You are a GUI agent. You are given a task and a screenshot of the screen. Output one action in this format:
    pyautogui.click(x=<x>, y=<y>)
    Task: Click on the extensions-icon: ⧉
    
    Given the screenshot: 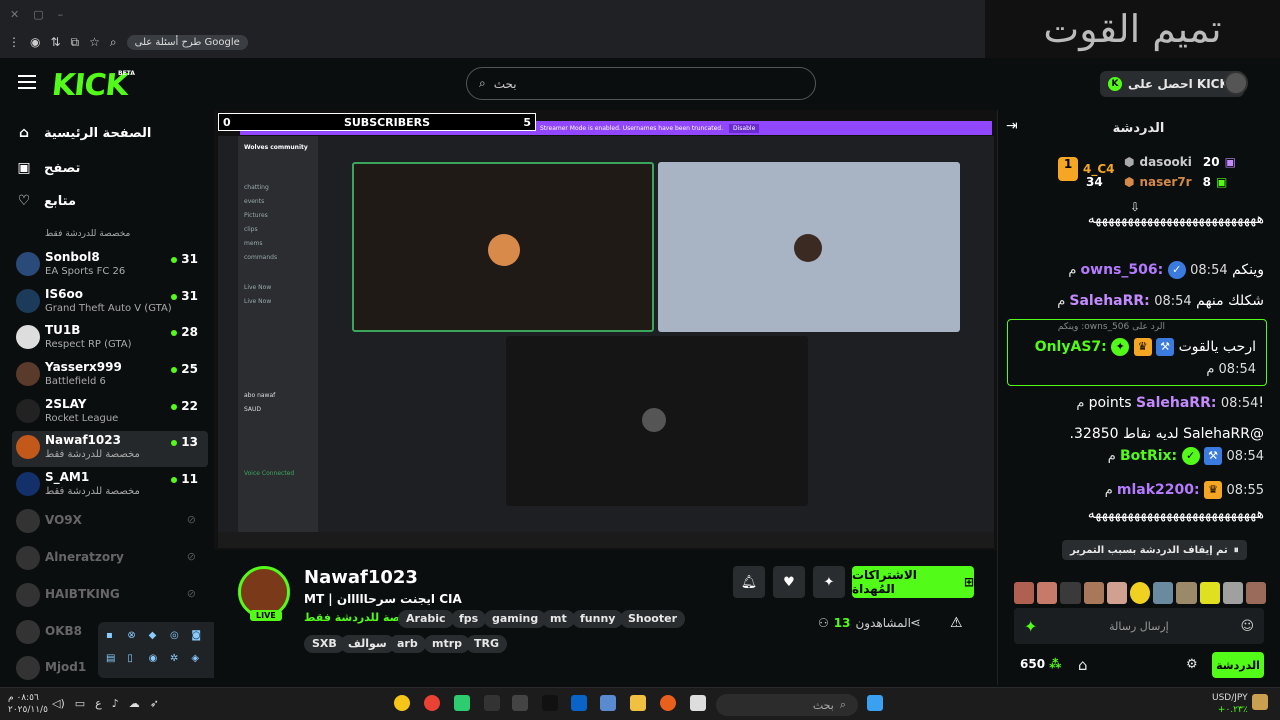 What is the action you would take?
    pyautogui.click(x=75, y=42)
    